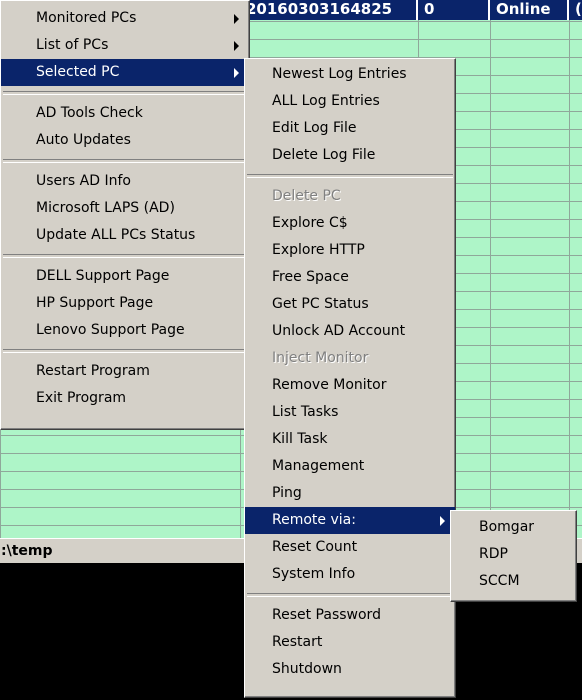 The height and width of the screenshot is (700, 582). What do you see at coordinates (125, 45) in the screenshot?
I see `menu-item-list-of-pcs: List of PCs` at bounding box center [125, 45].